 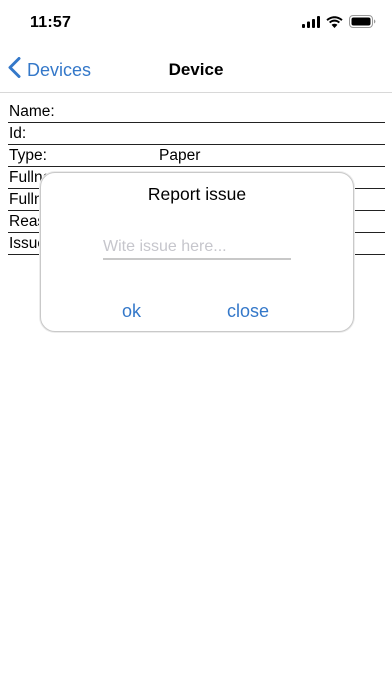 I want to click on dialog-title: Report issue, so click(x=197, y=194).